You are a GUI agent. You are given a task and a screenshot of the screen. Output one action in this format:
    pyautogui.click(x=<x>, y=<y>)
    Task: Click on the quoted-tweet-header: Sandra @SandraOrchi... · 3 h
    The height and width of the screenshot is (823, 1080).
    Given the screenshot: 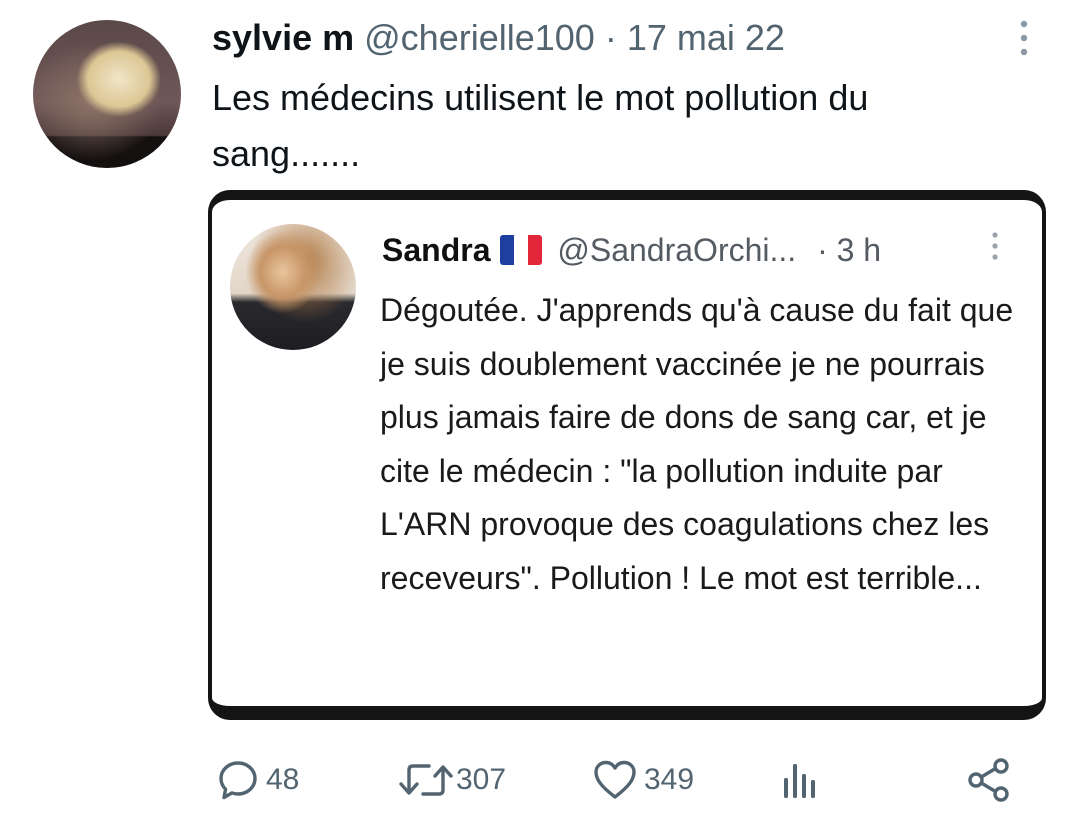 What is the action you would take?
    pyautogui.click(x=631, y=250)
    